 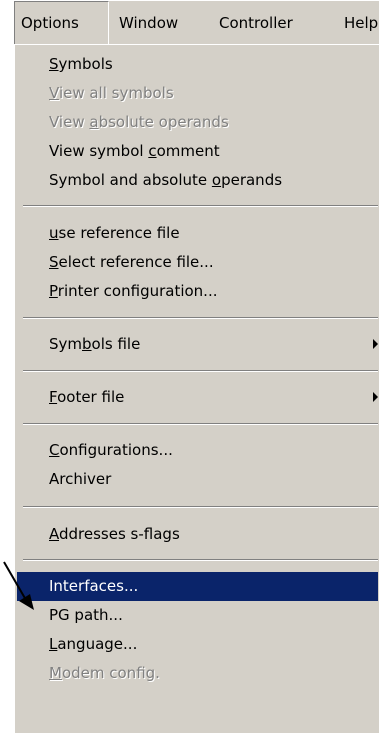 What do you see at coordinates (197, 534) in the screenshot?
I see `menu-item-addresses-s-flags: Addresses s-flags` at bounding box center [197, 534].